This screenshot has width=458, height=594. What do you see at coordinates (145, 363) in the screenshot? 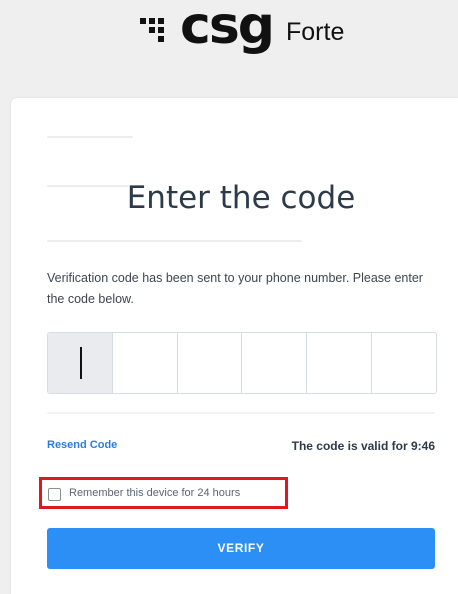
I see `code-digit-2-input` at bounding box center [145, 363].